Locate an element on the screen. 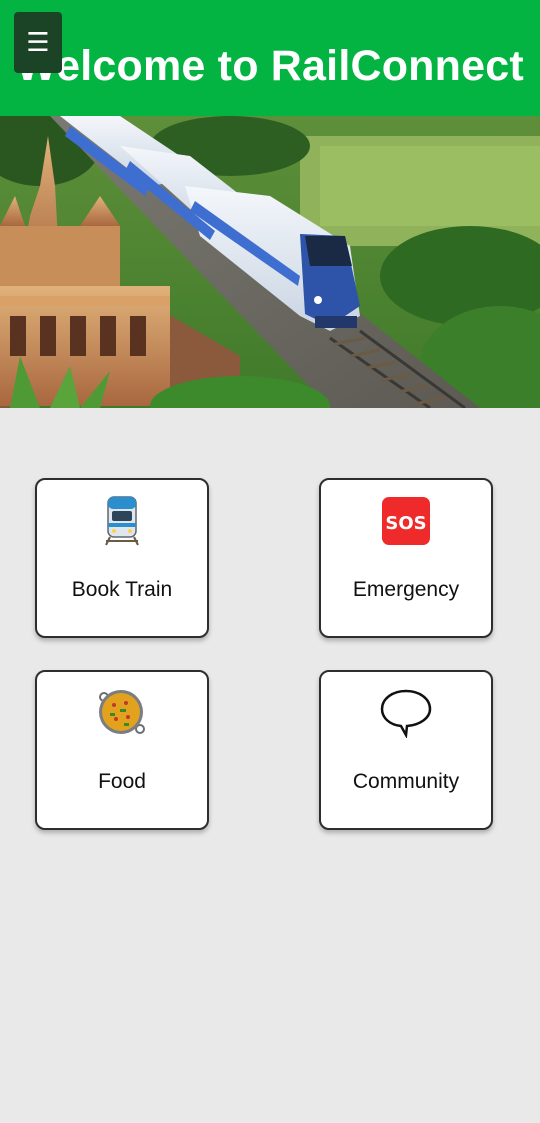  food-label: Food is located at coordinates (122, 781).